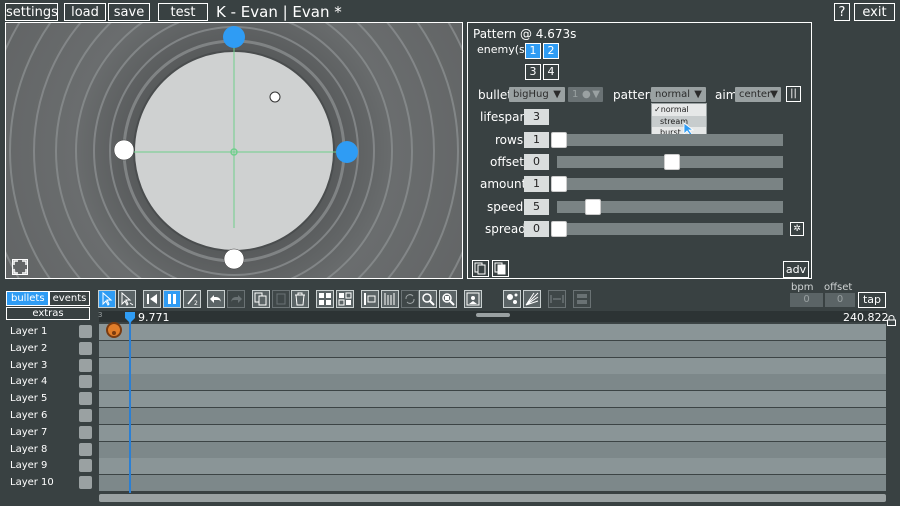  I want to click on tab-bullets: bullets, so click(27, 298).